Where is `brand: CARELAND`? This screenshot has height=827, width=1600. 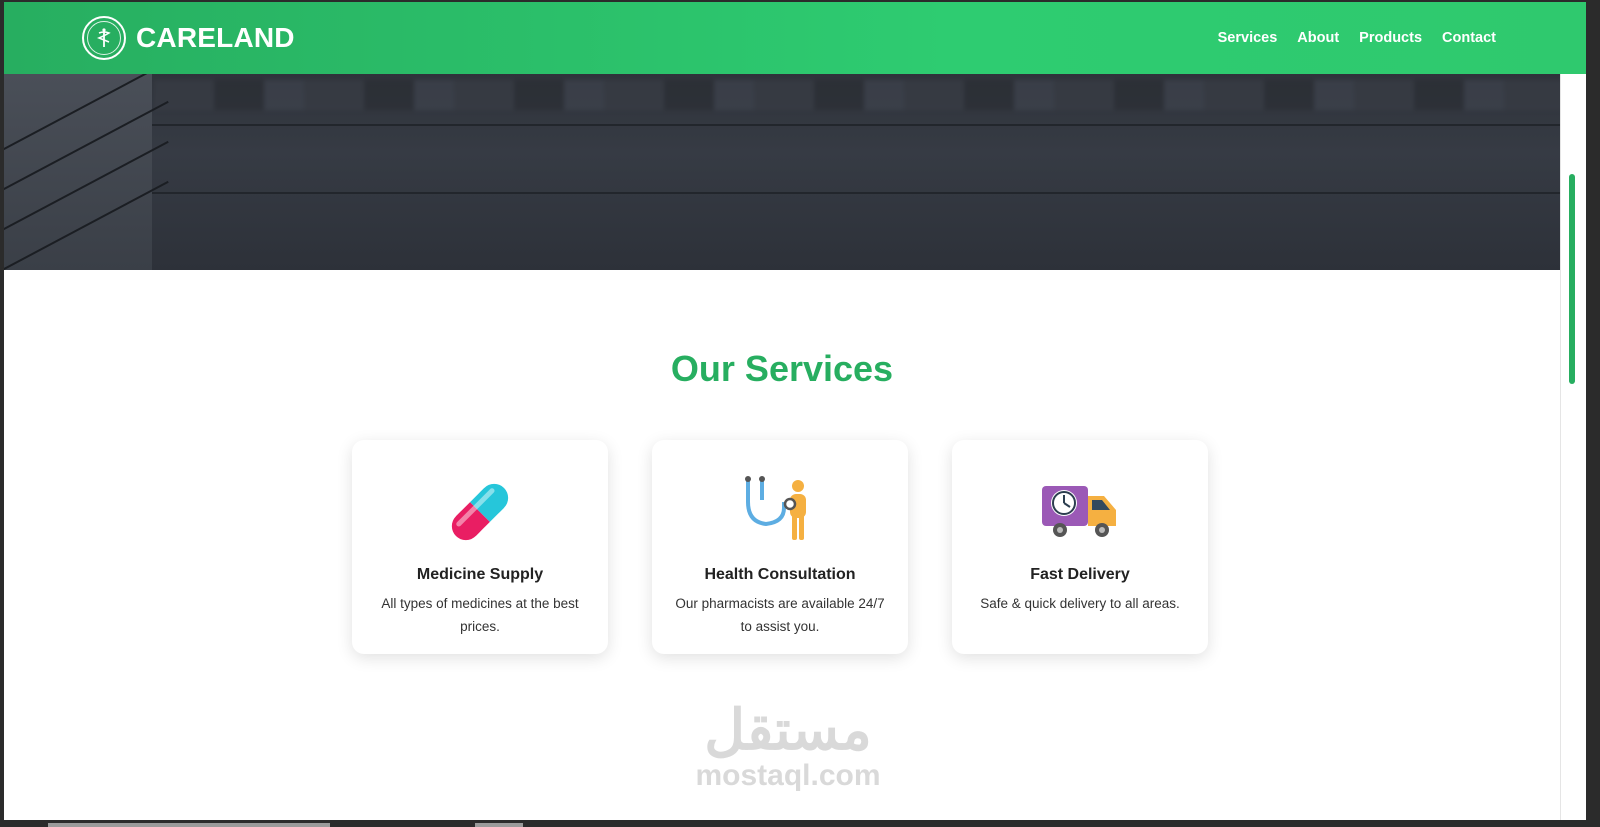
brand: CARELAND is located at coordinates (188, 38).